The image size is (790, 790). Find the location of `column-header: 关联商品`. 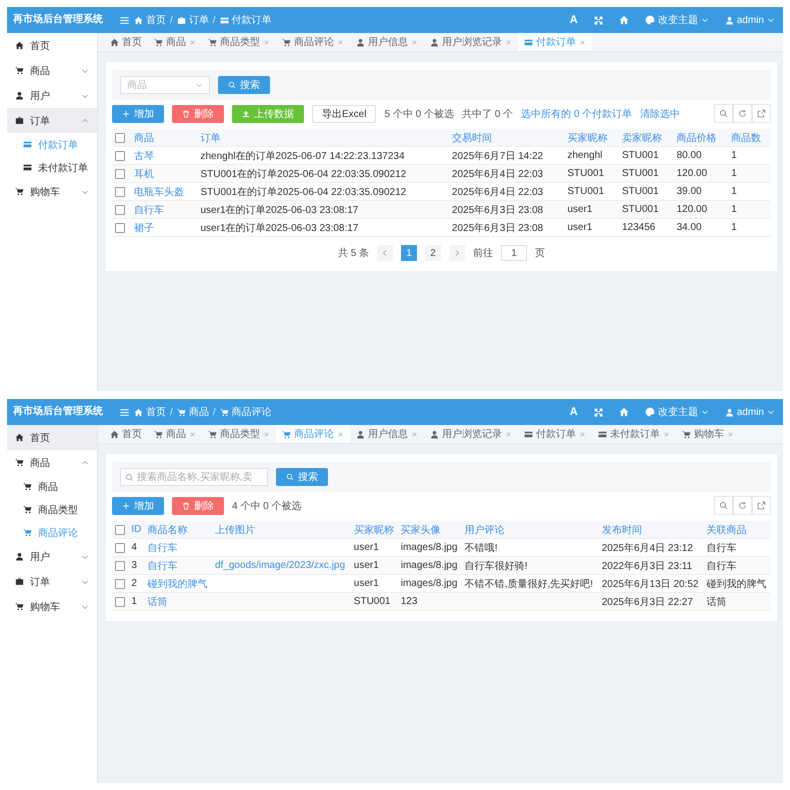

column-header: 关联商品 is located at coordinates (737, 529).